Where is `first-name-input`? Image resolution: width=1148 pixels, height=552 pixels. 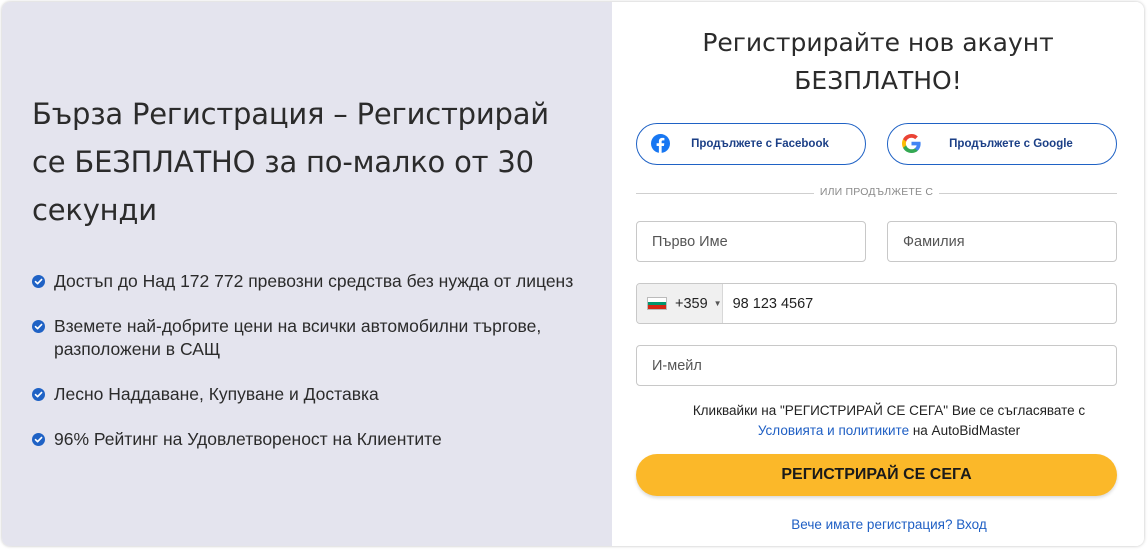 first-name-input is located at coordinates (751, 241).